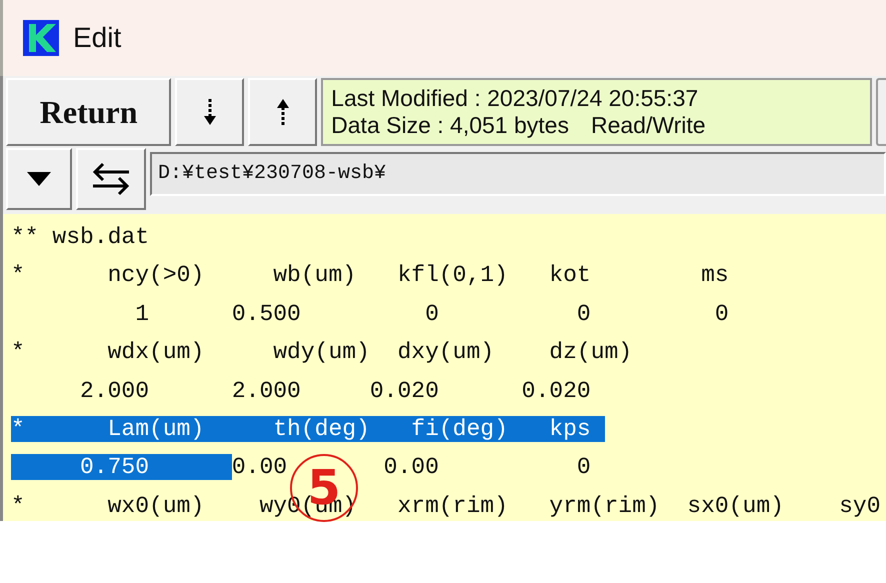  Describe the element at coordinates (518, 174) in the screenshot. I see `path-field: D:¥test¥230708-wsb¥` at that location.